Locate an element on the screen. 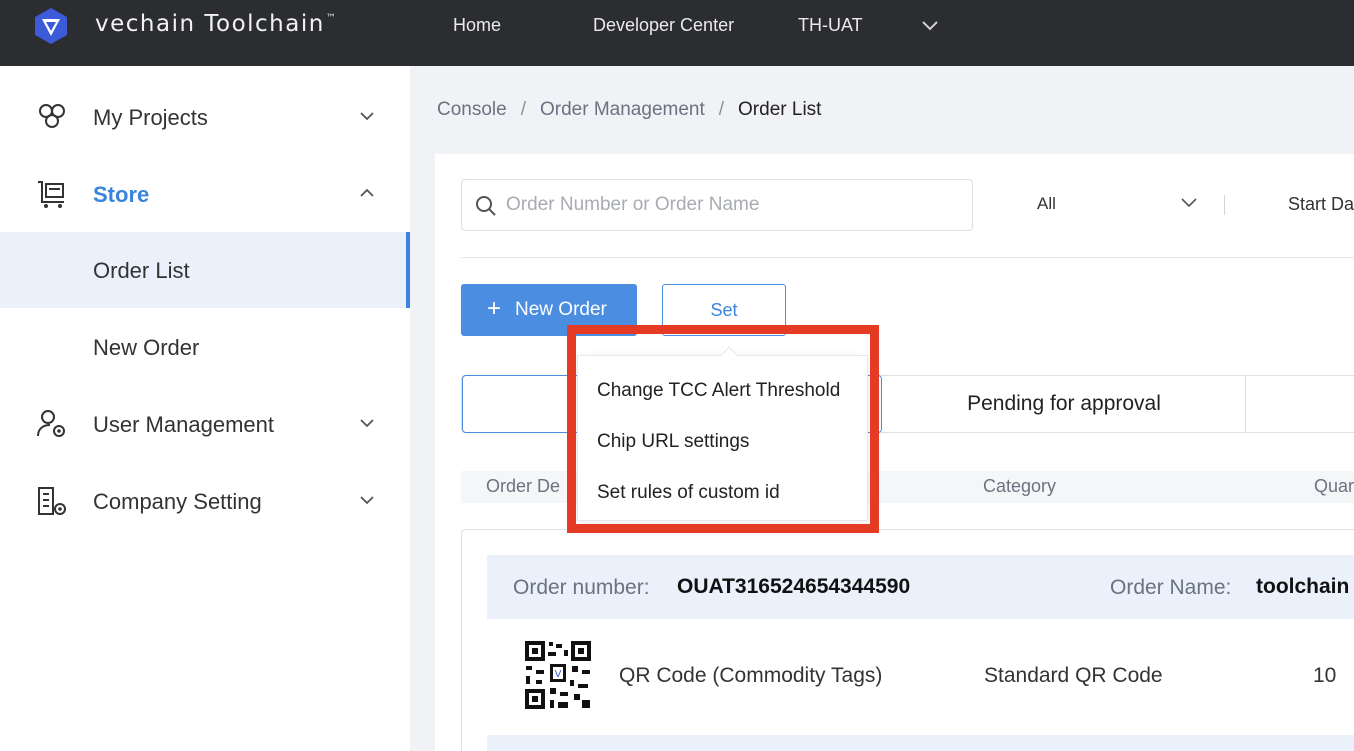  product-category: Standard QR Code is located at coordinates (1073, 675).